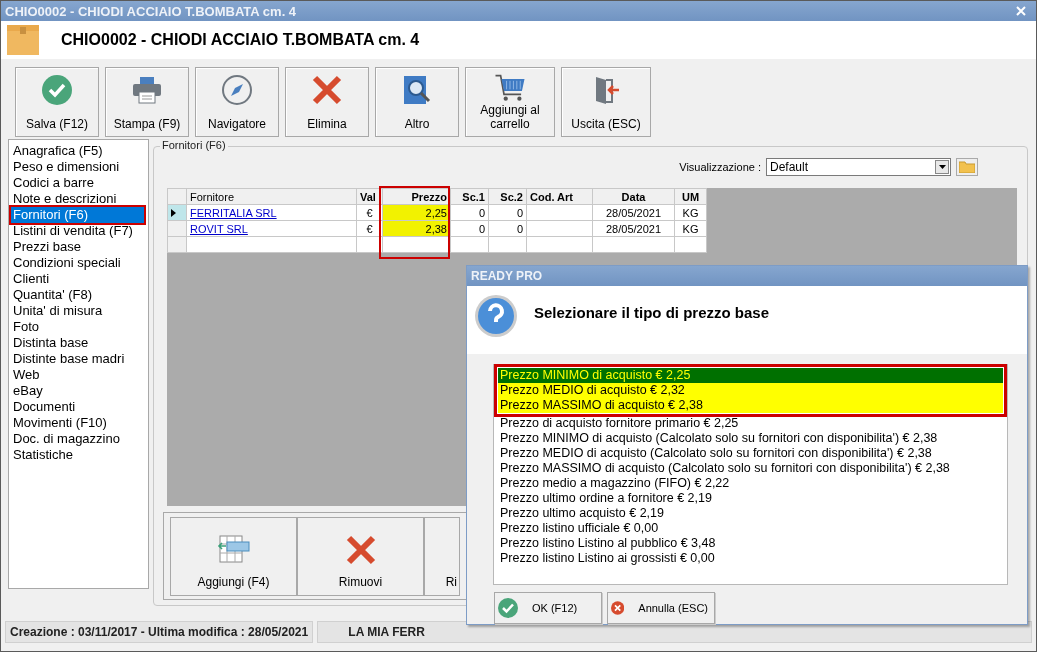  Describe the element at coordinates (548, 608) in the screenshot. I see `dialog-button: OK (F12)` at that location.